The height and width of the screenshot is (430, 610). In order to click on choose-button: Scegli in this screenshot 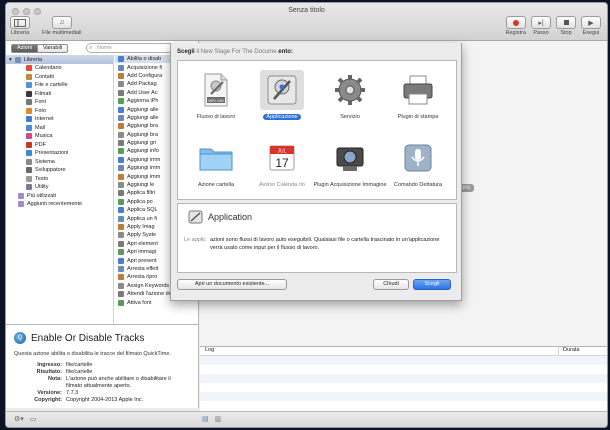, I will do `click(432, 284)`.